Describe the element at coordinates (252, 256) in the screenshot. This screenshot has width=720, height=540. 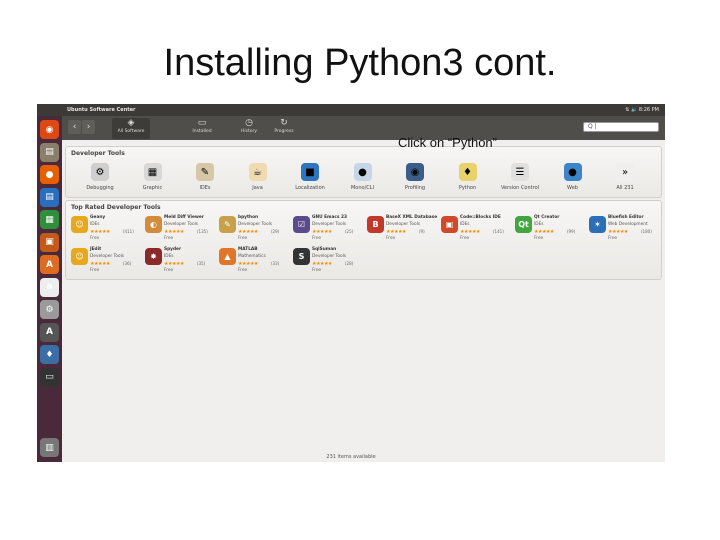
I see `app-category: Mathematics` at that location.